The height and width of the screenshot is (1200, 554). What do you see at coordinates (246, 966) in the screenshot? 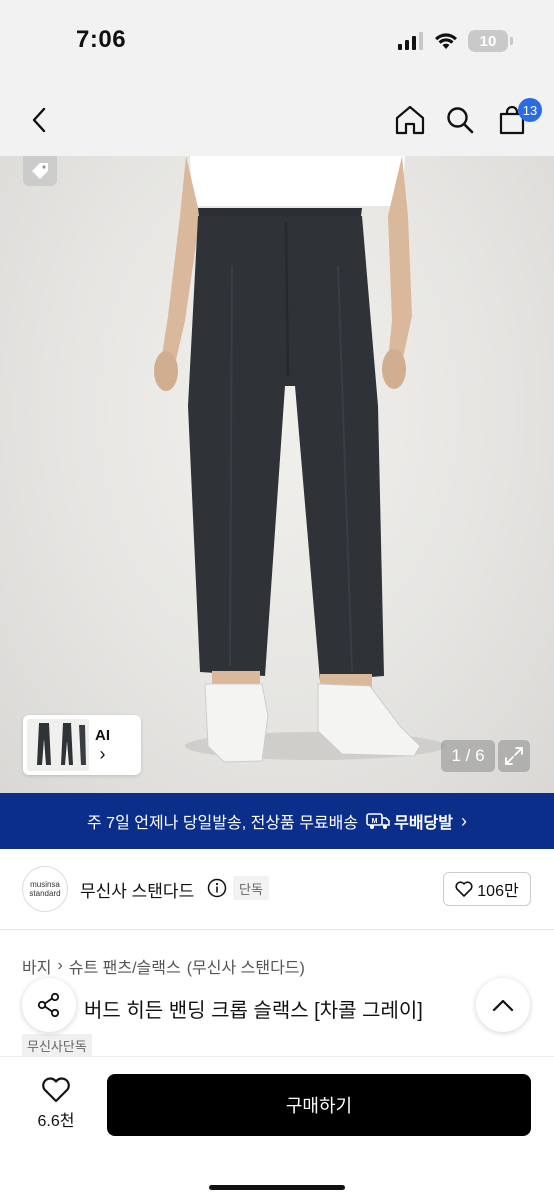
I see `breadcrumb-item: (무신사 스탠다드)` at bounding box center [246, 966].